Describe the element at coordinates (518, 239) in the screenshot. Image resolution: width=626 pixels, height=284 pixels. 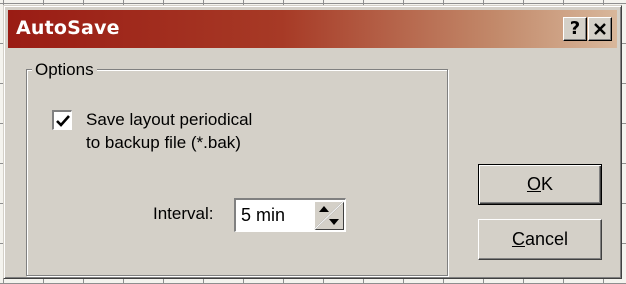
I see `cancel-mnemonic: C` at that location.